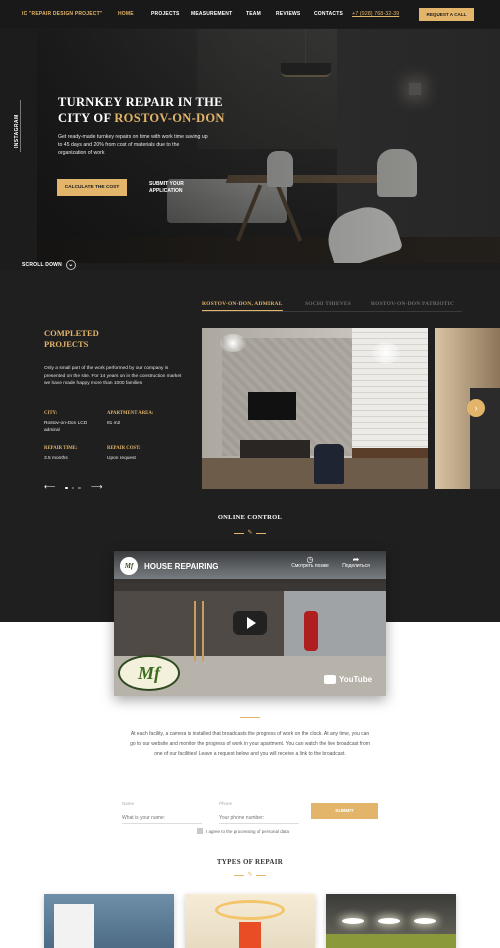  I want to click on area-label: APARTMENT AREA:, so click(130, 413).